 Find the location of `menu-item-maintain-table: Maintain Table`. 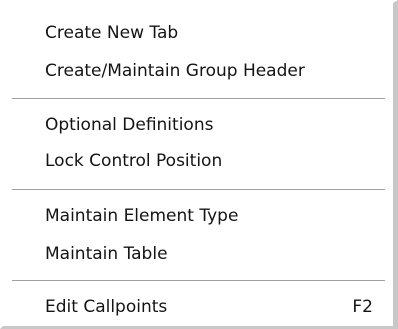

menu-item-maintain-table: Maintain Table is located at coordinates (198, 254).